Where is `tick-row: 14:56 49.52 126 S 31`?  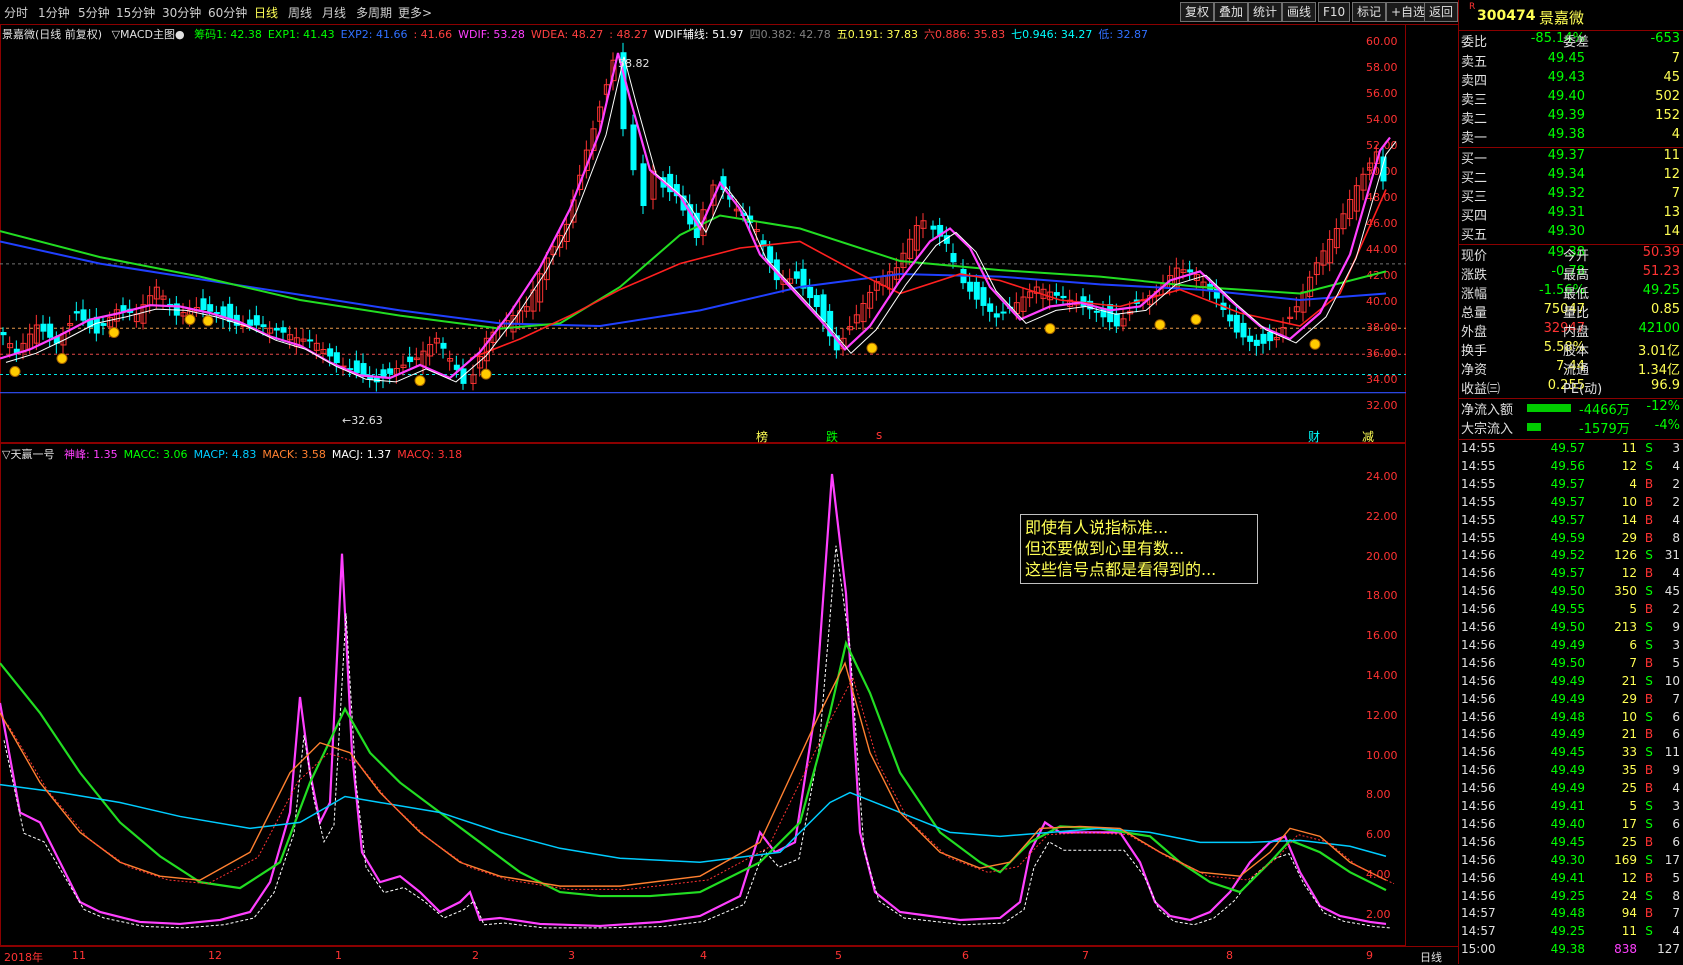 tick-row: 14:56 49.52 126 S 31 is located at coordinates (1570, 555).